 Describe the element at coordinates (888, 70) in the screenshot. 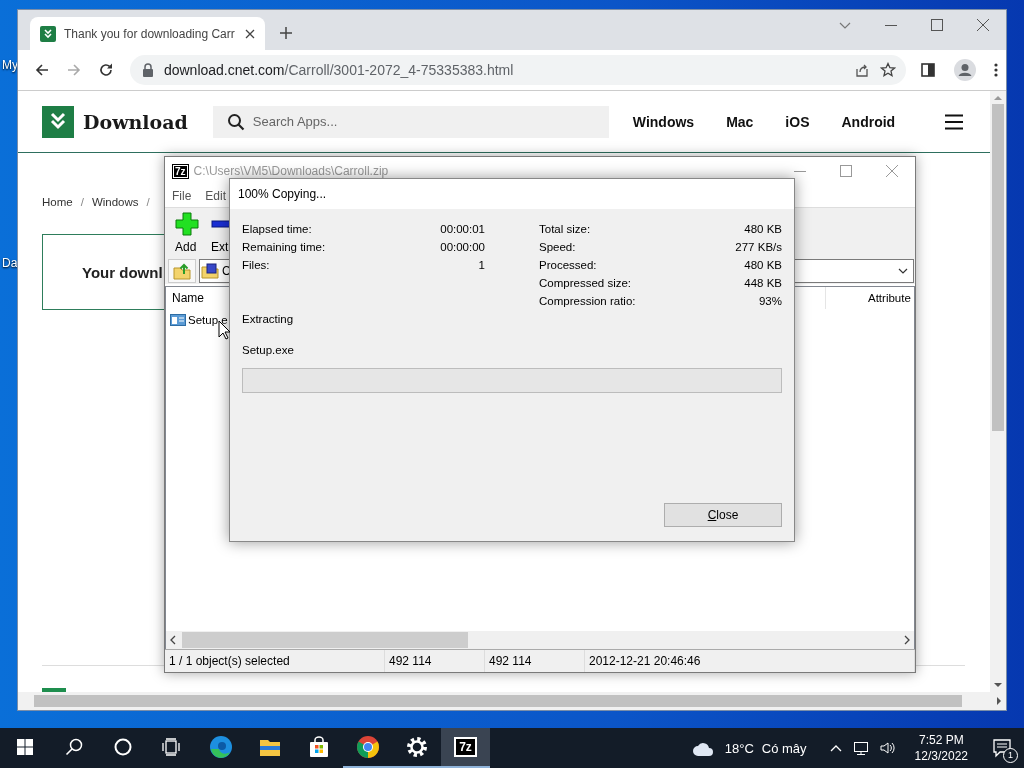

I see `star-icon` at that location.